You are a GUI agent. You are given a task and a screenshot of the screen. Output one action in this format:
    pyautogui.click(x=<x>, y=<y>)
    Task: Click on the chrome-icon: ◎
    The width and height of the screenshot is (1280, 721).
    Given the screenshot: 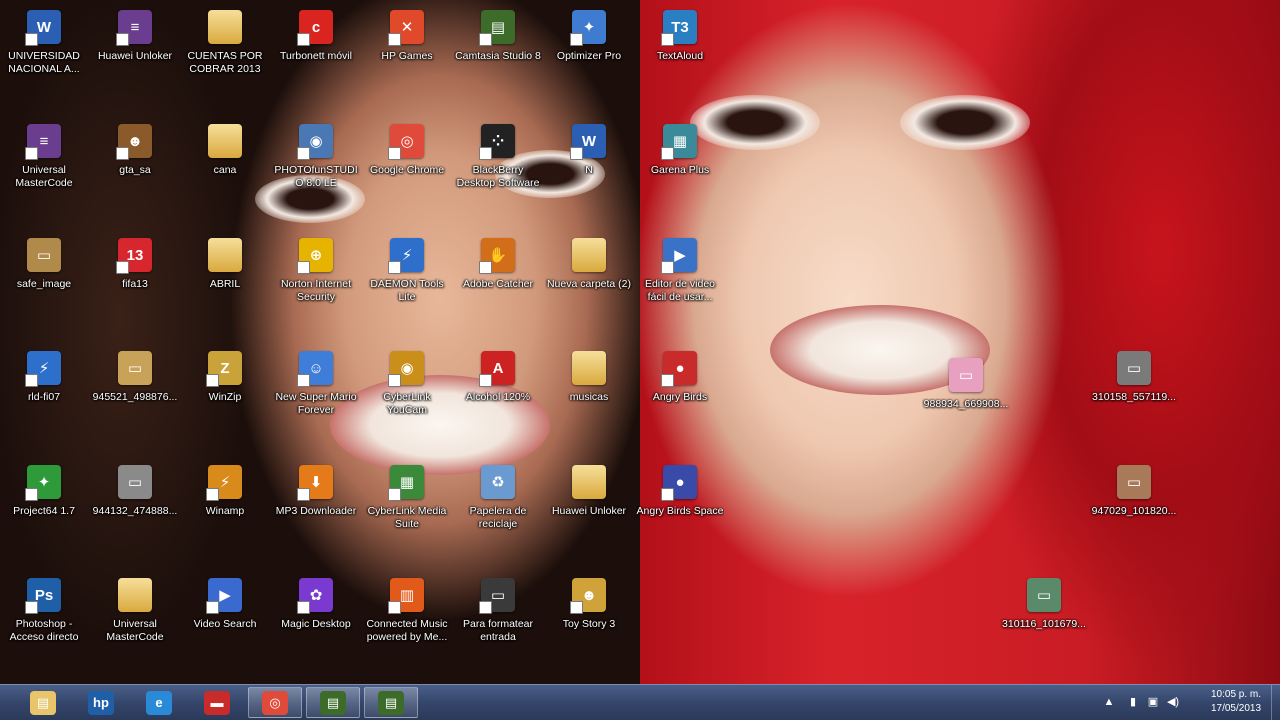 What is the action you would take?
    pyautogui.click(x=406, y=142)
    